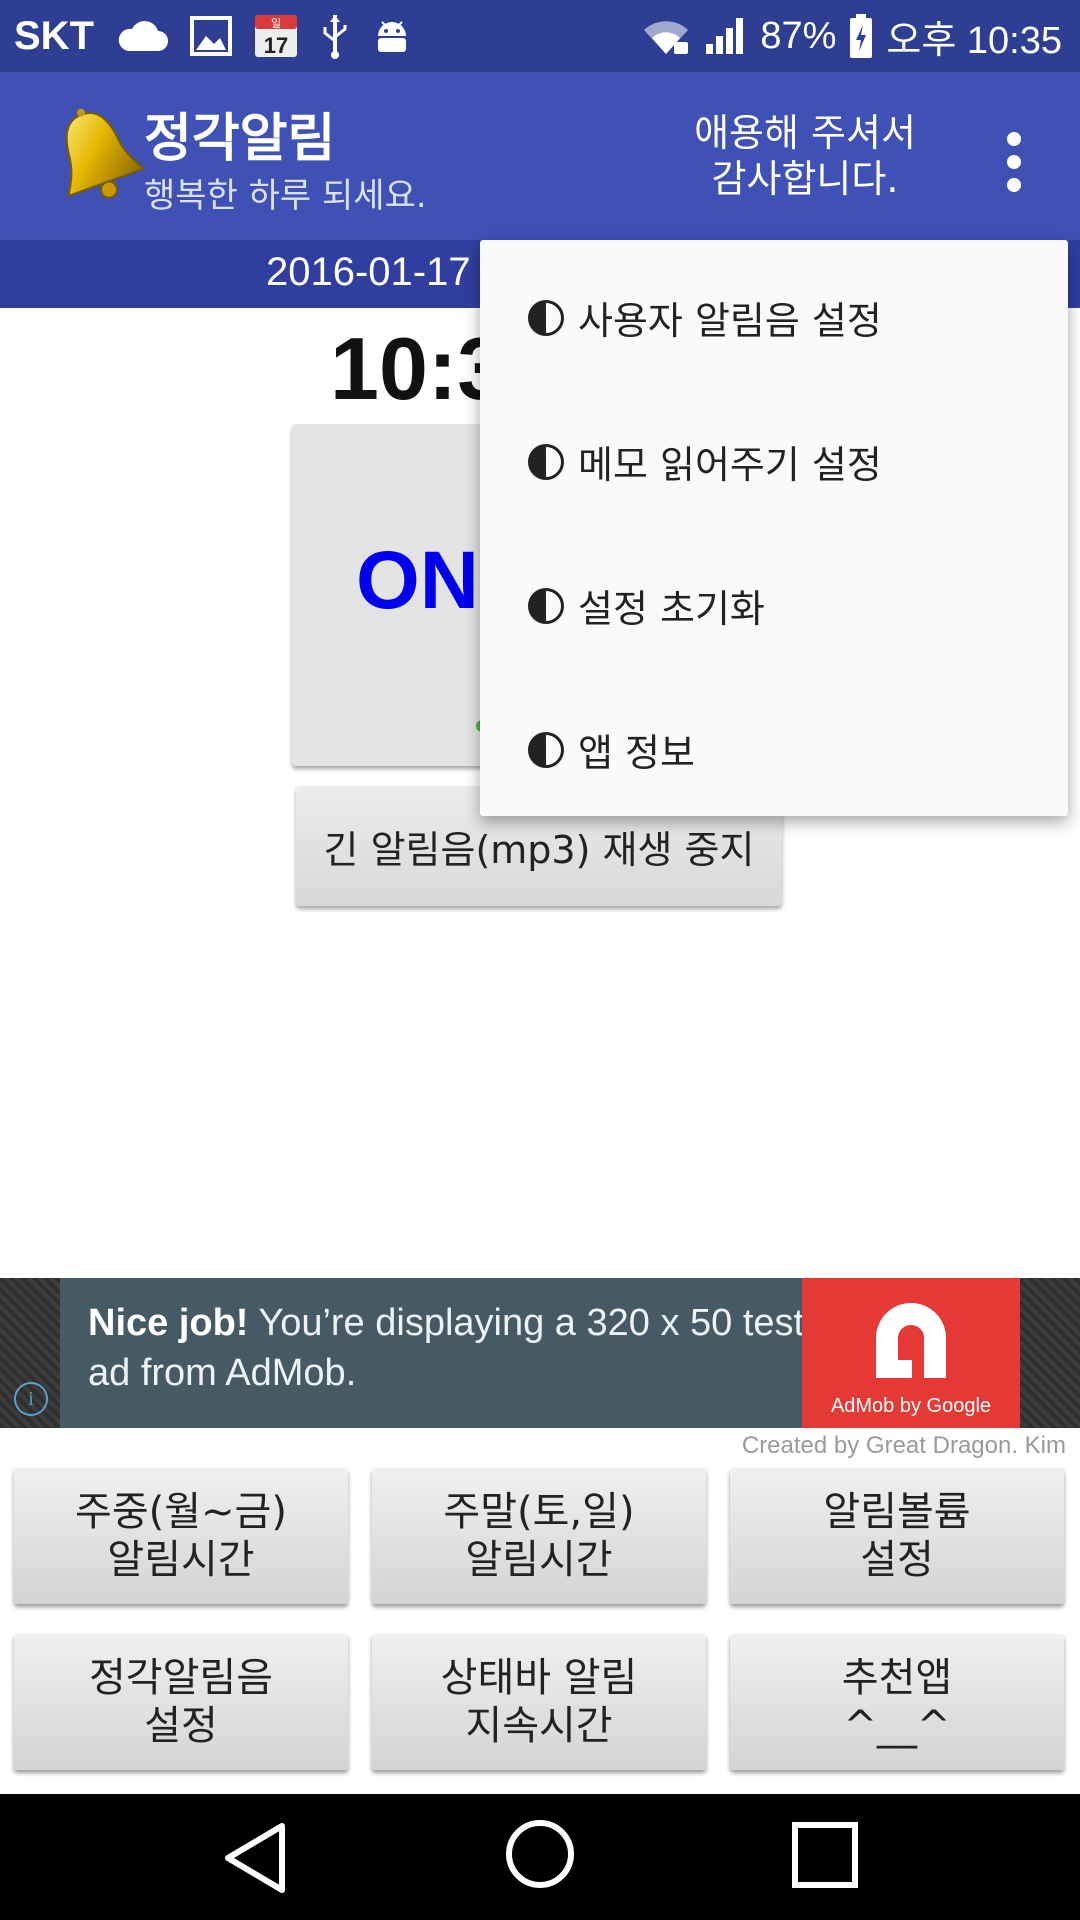 This screenshot has height=1920, width=1080. Describe the element at coordinates (911, 1353) in the screenshot. I see `admob-logo: AdMob by Google` at that location.